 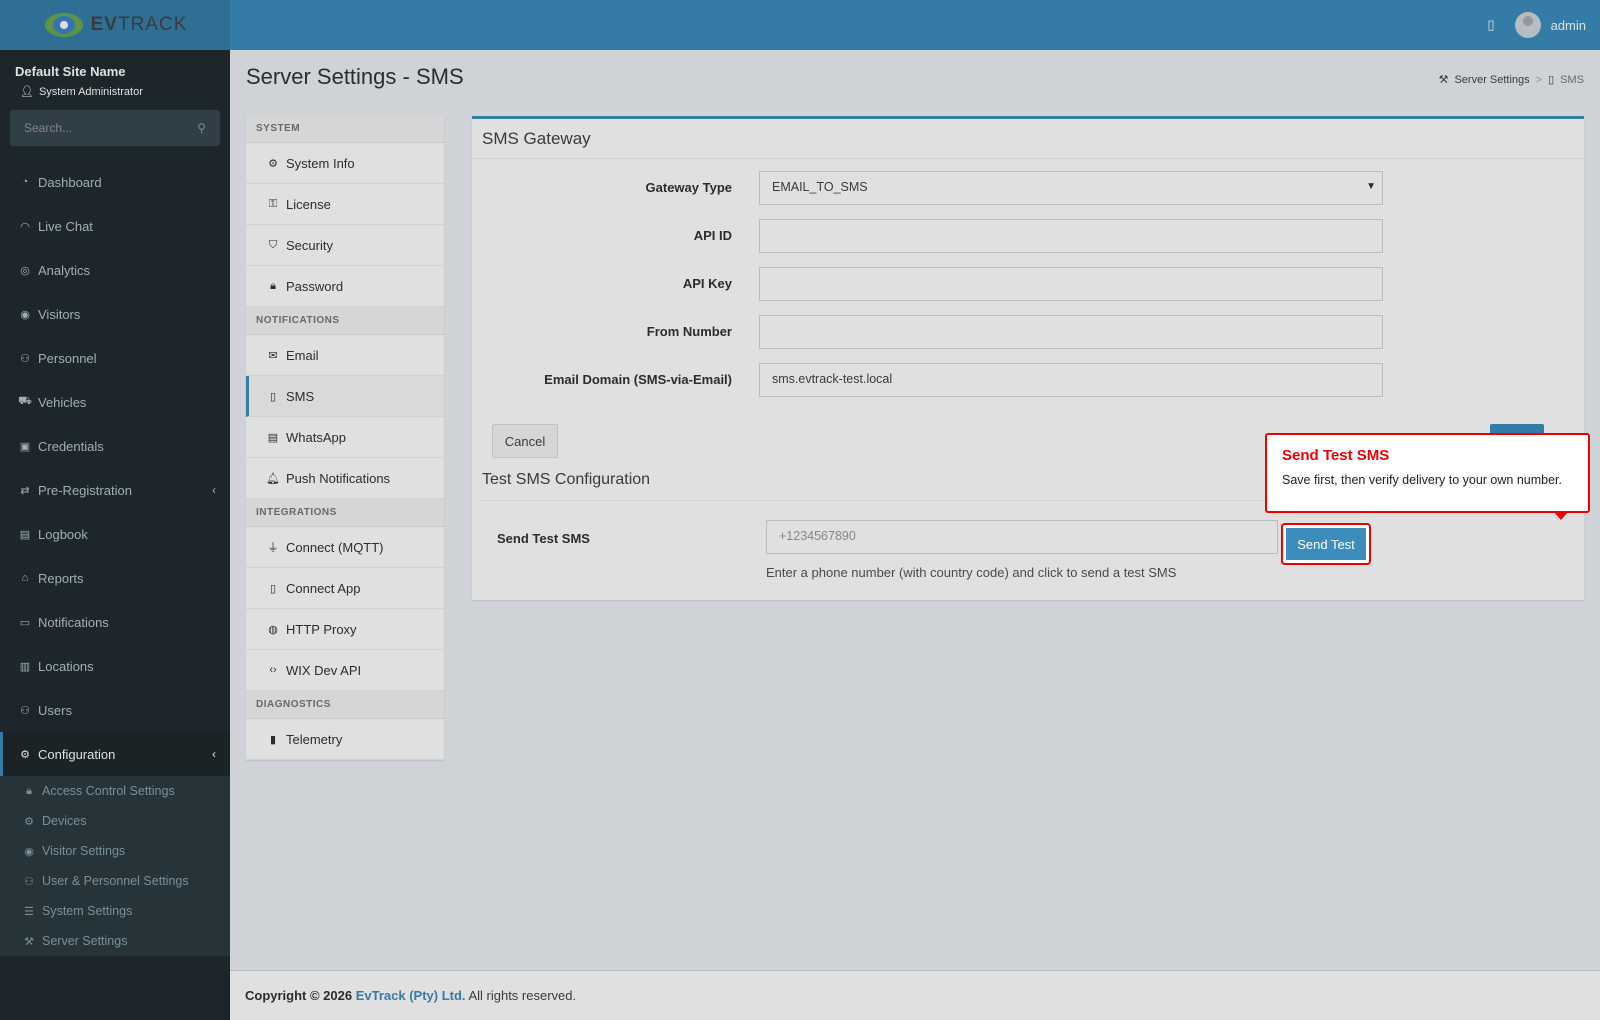 I want to click on field-from-number: From Number, so click(x=1028, y=332).